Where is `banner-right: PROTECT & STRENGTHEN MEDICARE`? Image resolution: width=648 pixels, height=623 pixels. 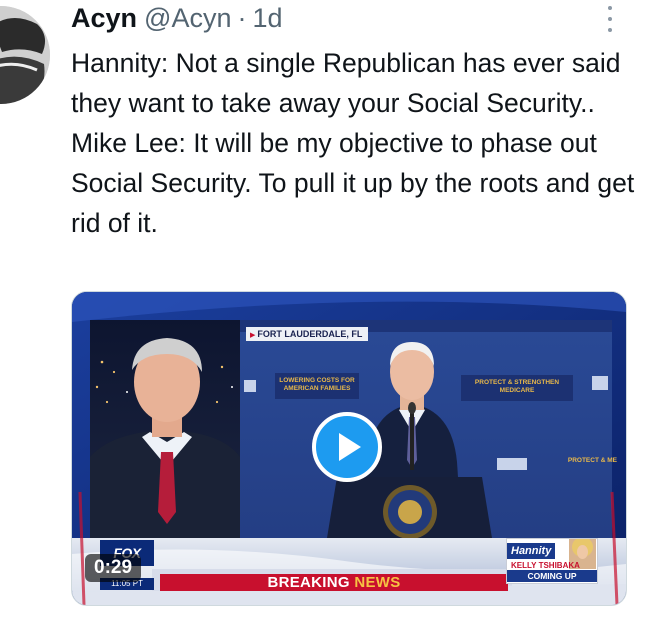 banner-right: PROTECT & STRENGTHEN MEDICARE is located at coordinates (517, 386).